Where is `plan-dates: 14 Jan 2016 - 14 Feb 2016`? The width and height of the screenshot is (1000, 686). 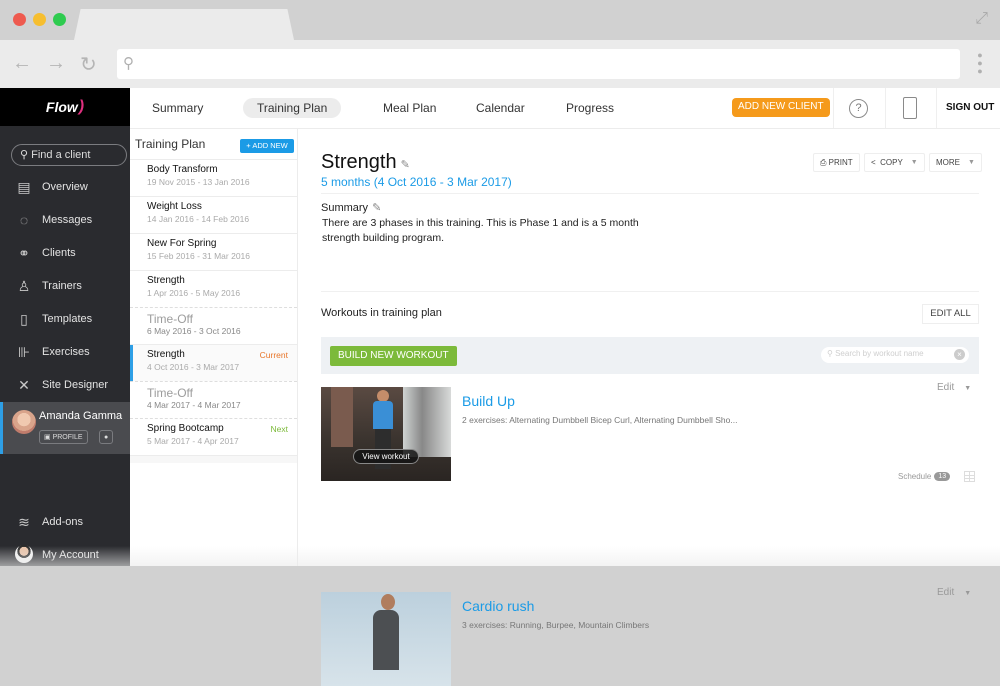 plan-dates: 14 Jan 2016 - 14 Feb 2016 is located at coordinates (198, 219).